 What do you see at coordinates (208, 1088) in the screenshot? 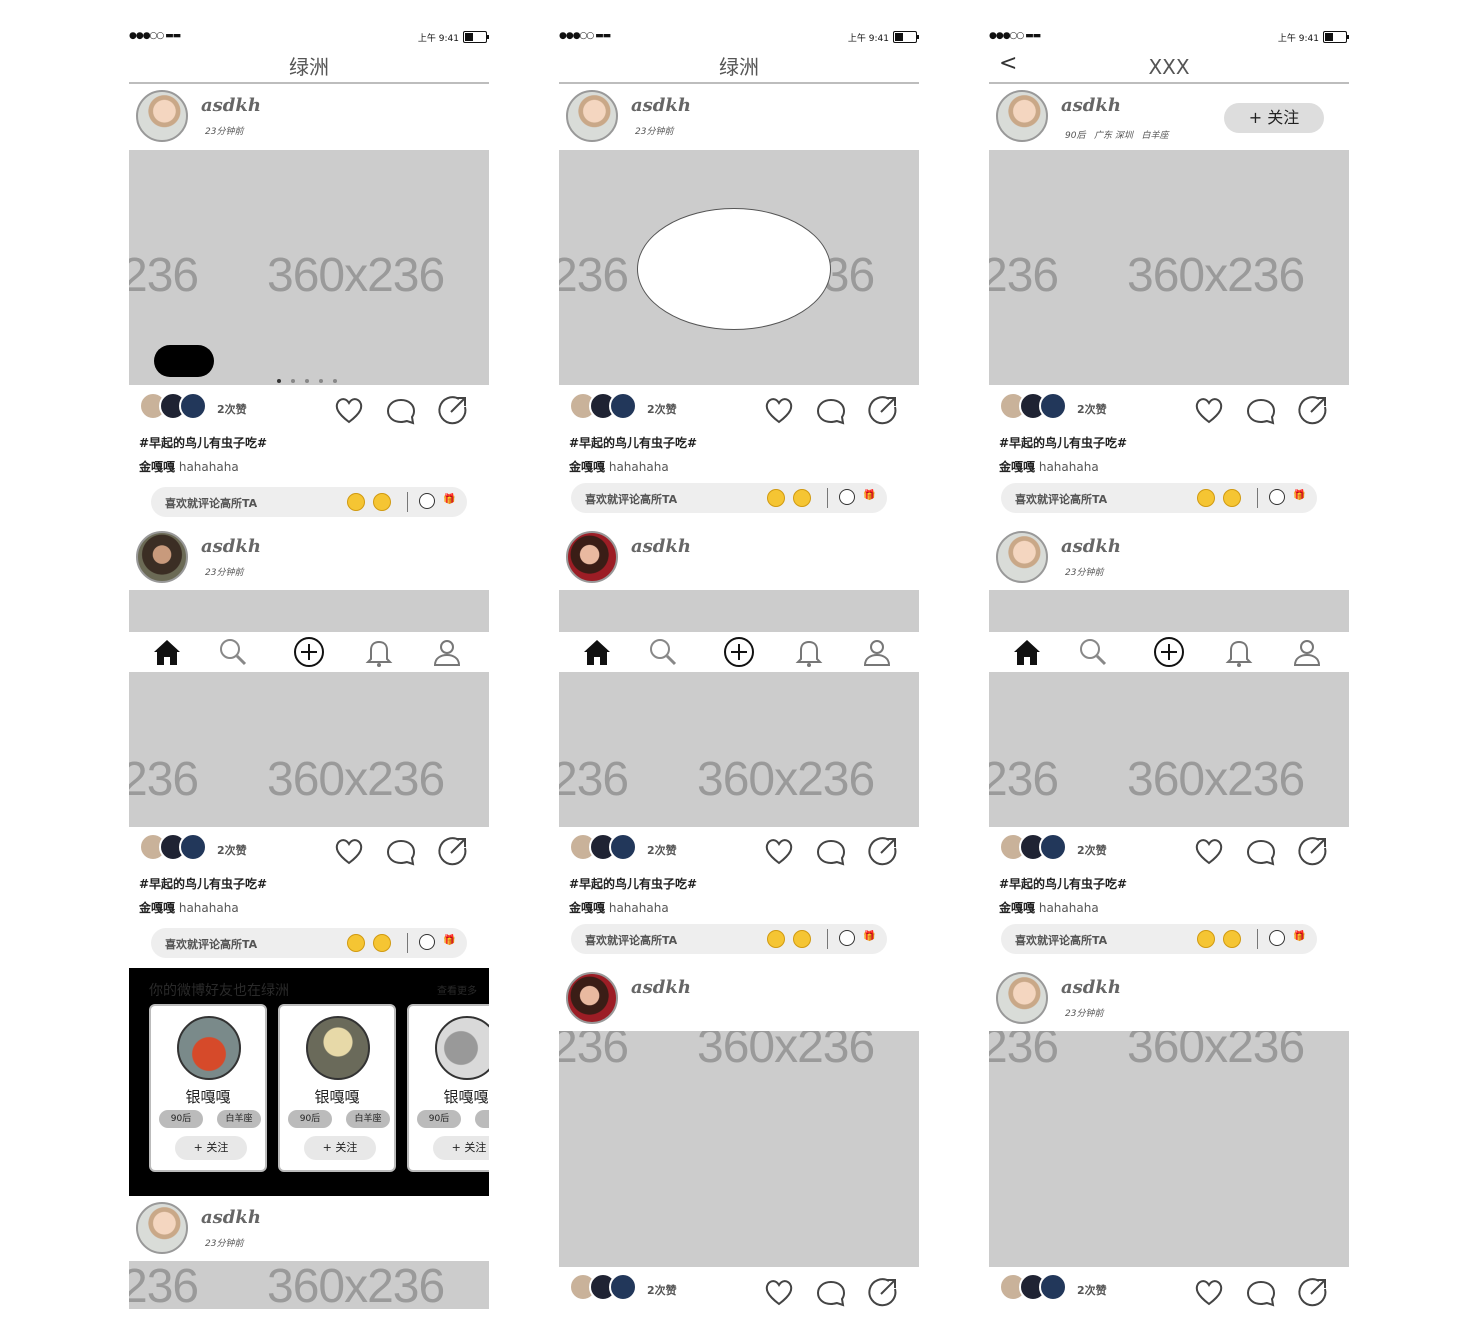
I see `suggestion-card: 银嘎嘎 90后 白羊座 + 关注` at bounding box center [208, 1088].